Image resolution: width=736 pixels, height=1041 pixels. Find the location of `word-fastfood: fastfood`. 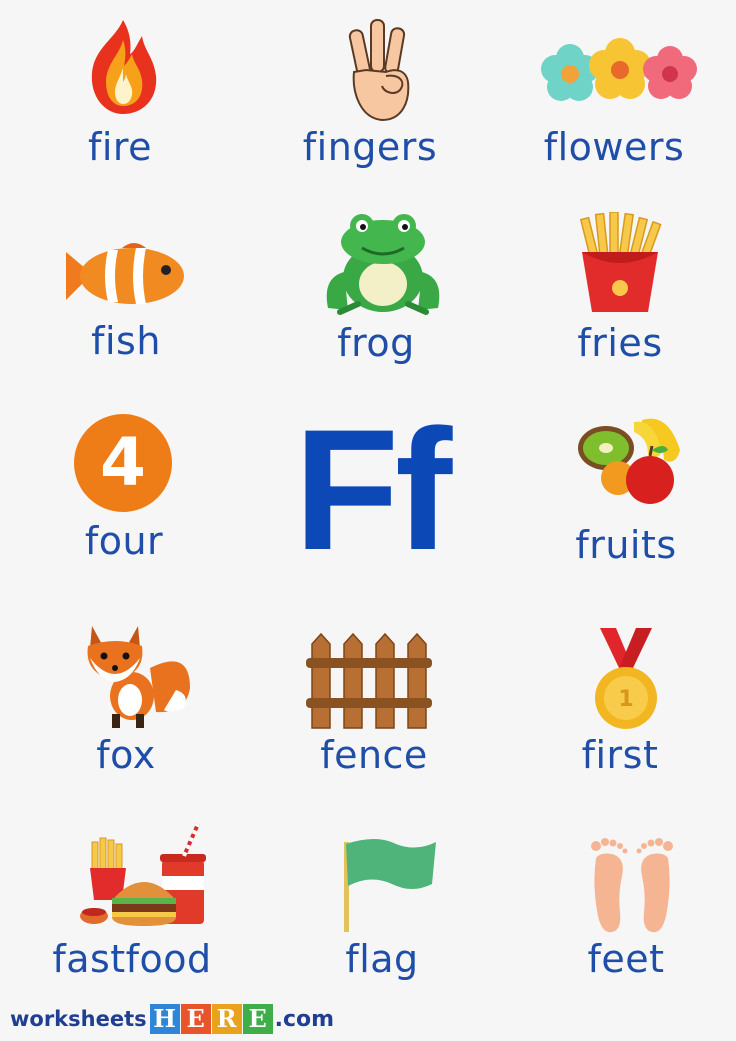

word-fastfood: fastfood is located at coordinates (132, 959).